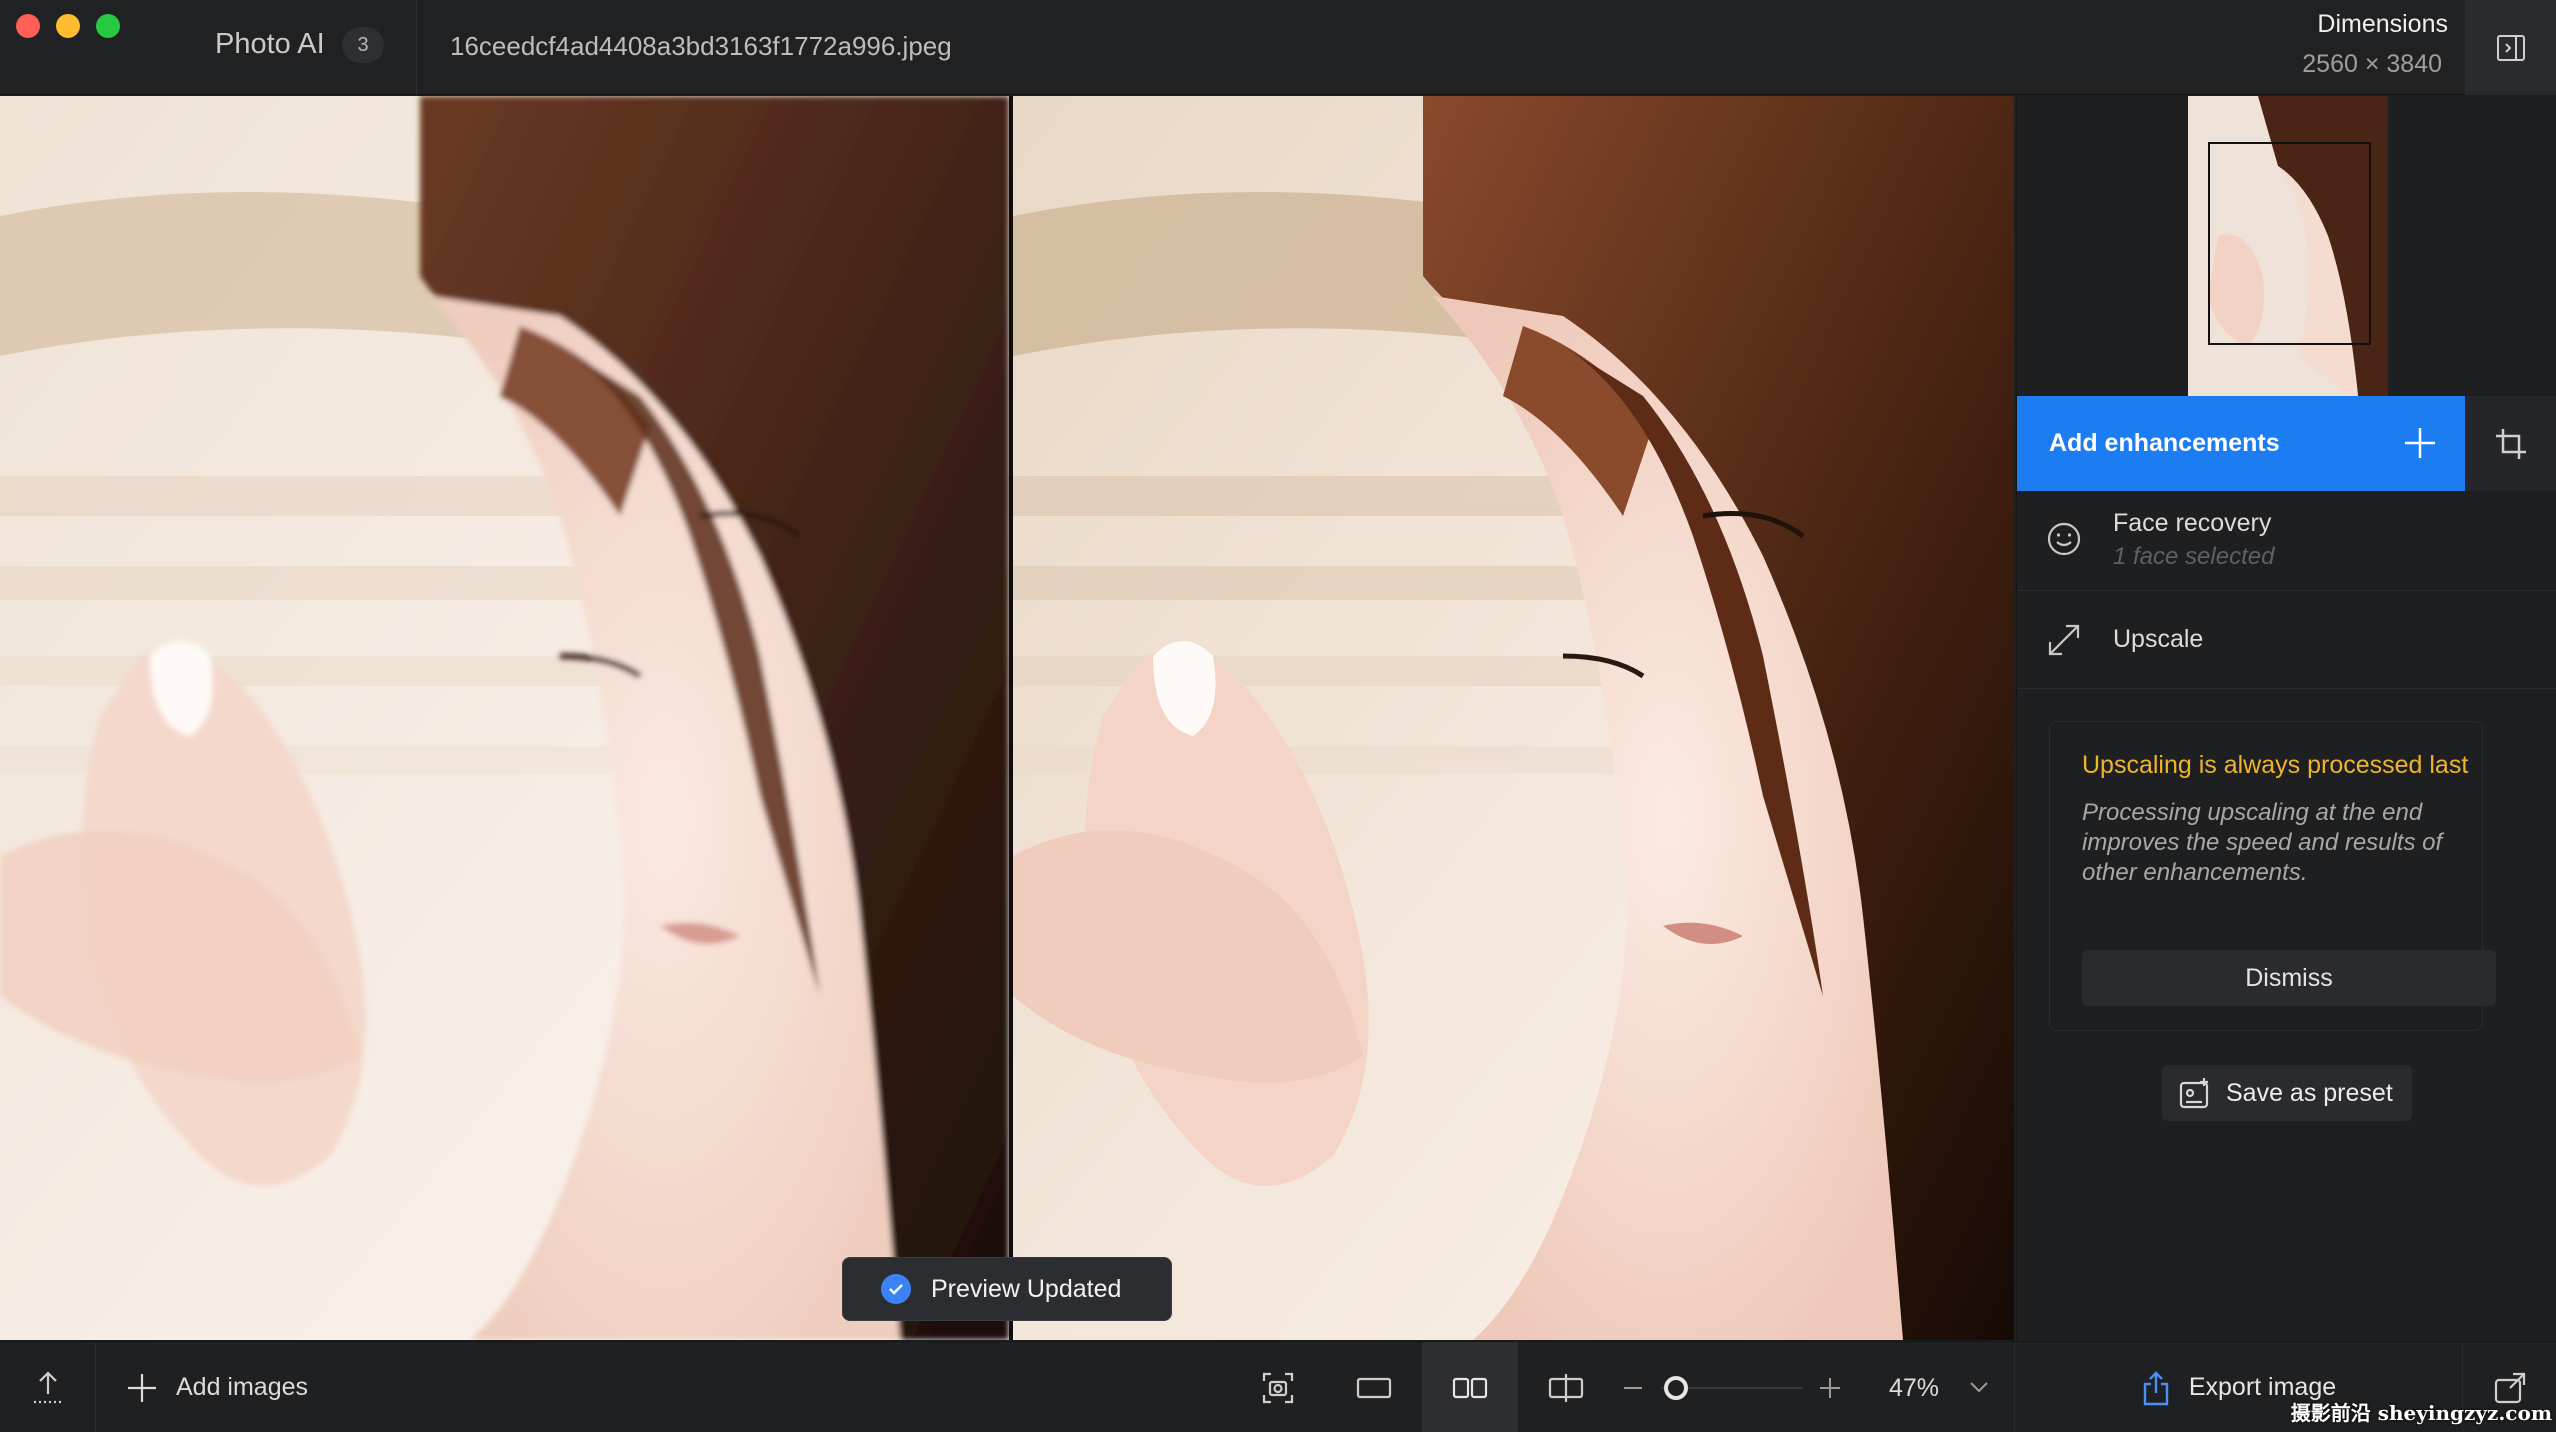  Describe the element at coordinates (270, 44) in the screenshot. I see `app-name: Photo AI` at that location.